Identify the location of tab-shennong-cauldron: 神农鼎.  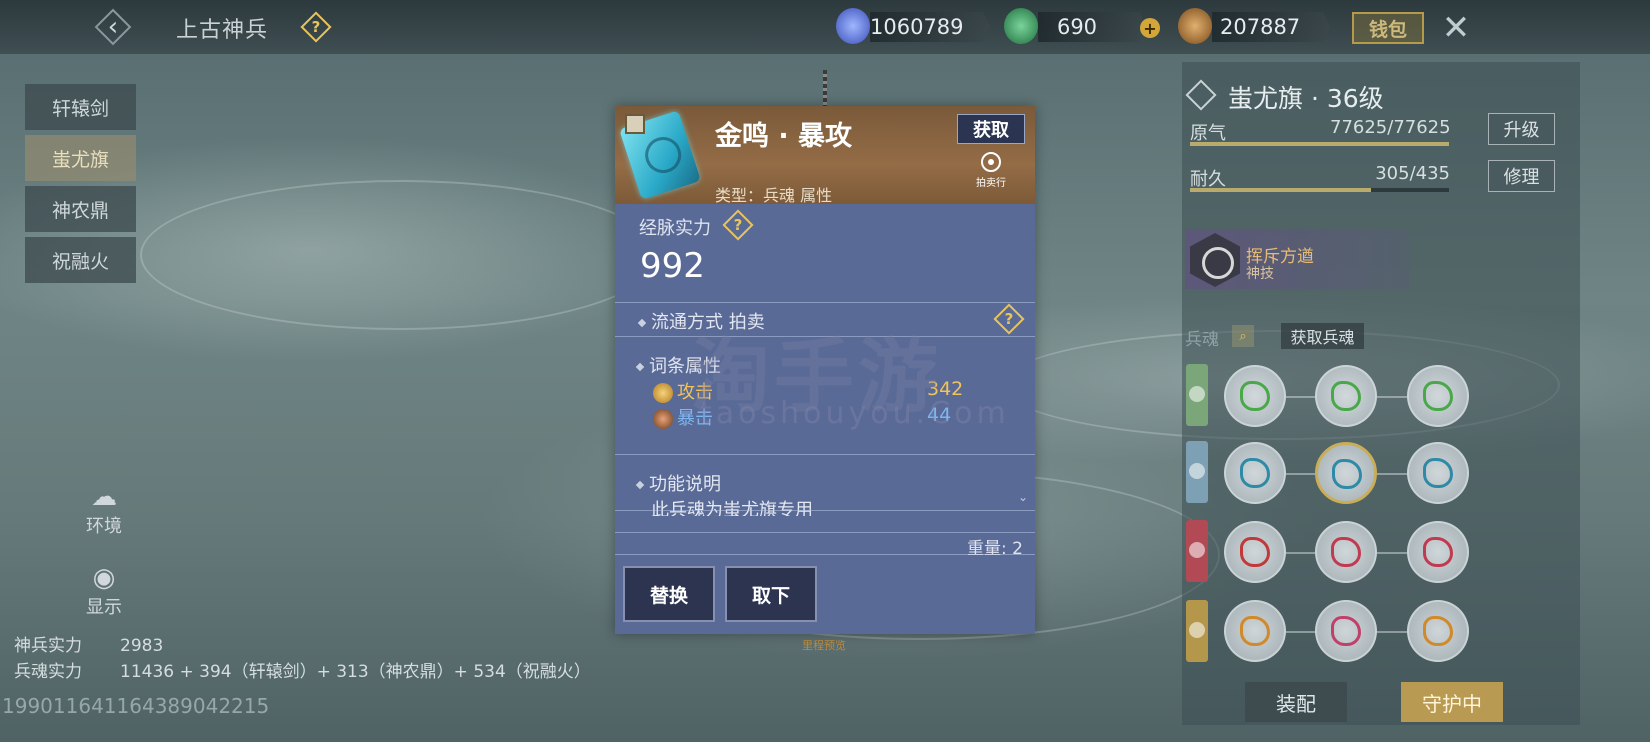
(80, 209).